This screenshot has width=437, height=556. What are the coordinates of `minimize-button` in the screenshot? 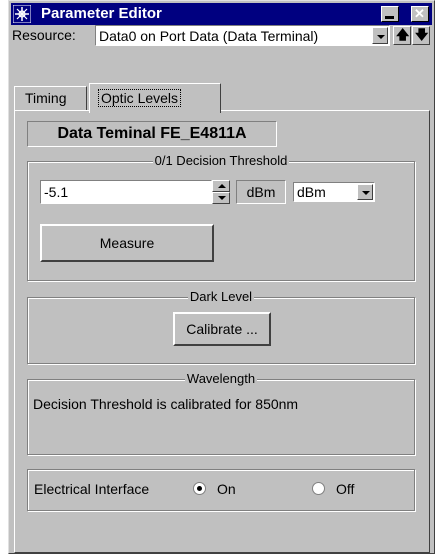 It's located at (390, 14).